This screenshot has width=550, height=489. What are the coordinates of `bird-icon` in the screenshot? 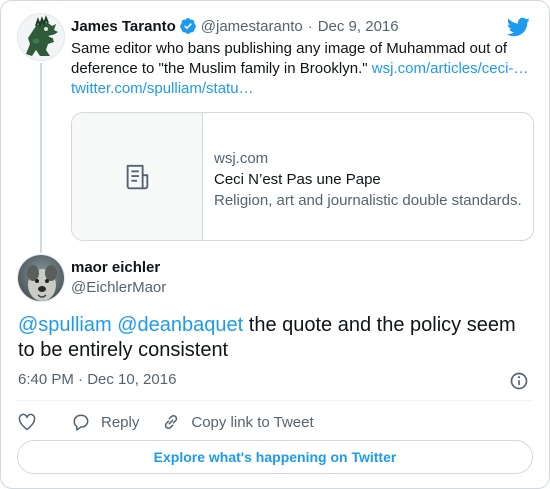 It's located at (518, 27).